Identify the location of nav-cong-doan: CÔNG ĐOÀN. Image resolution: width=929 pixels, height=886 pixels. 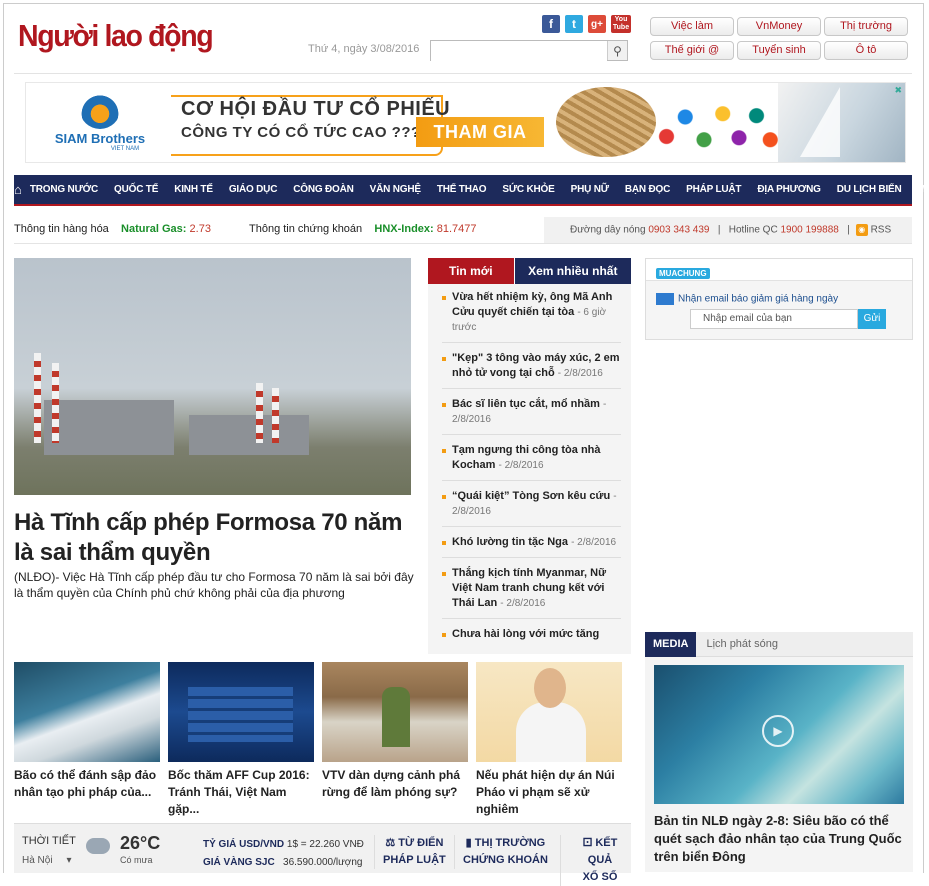
(323, 189).